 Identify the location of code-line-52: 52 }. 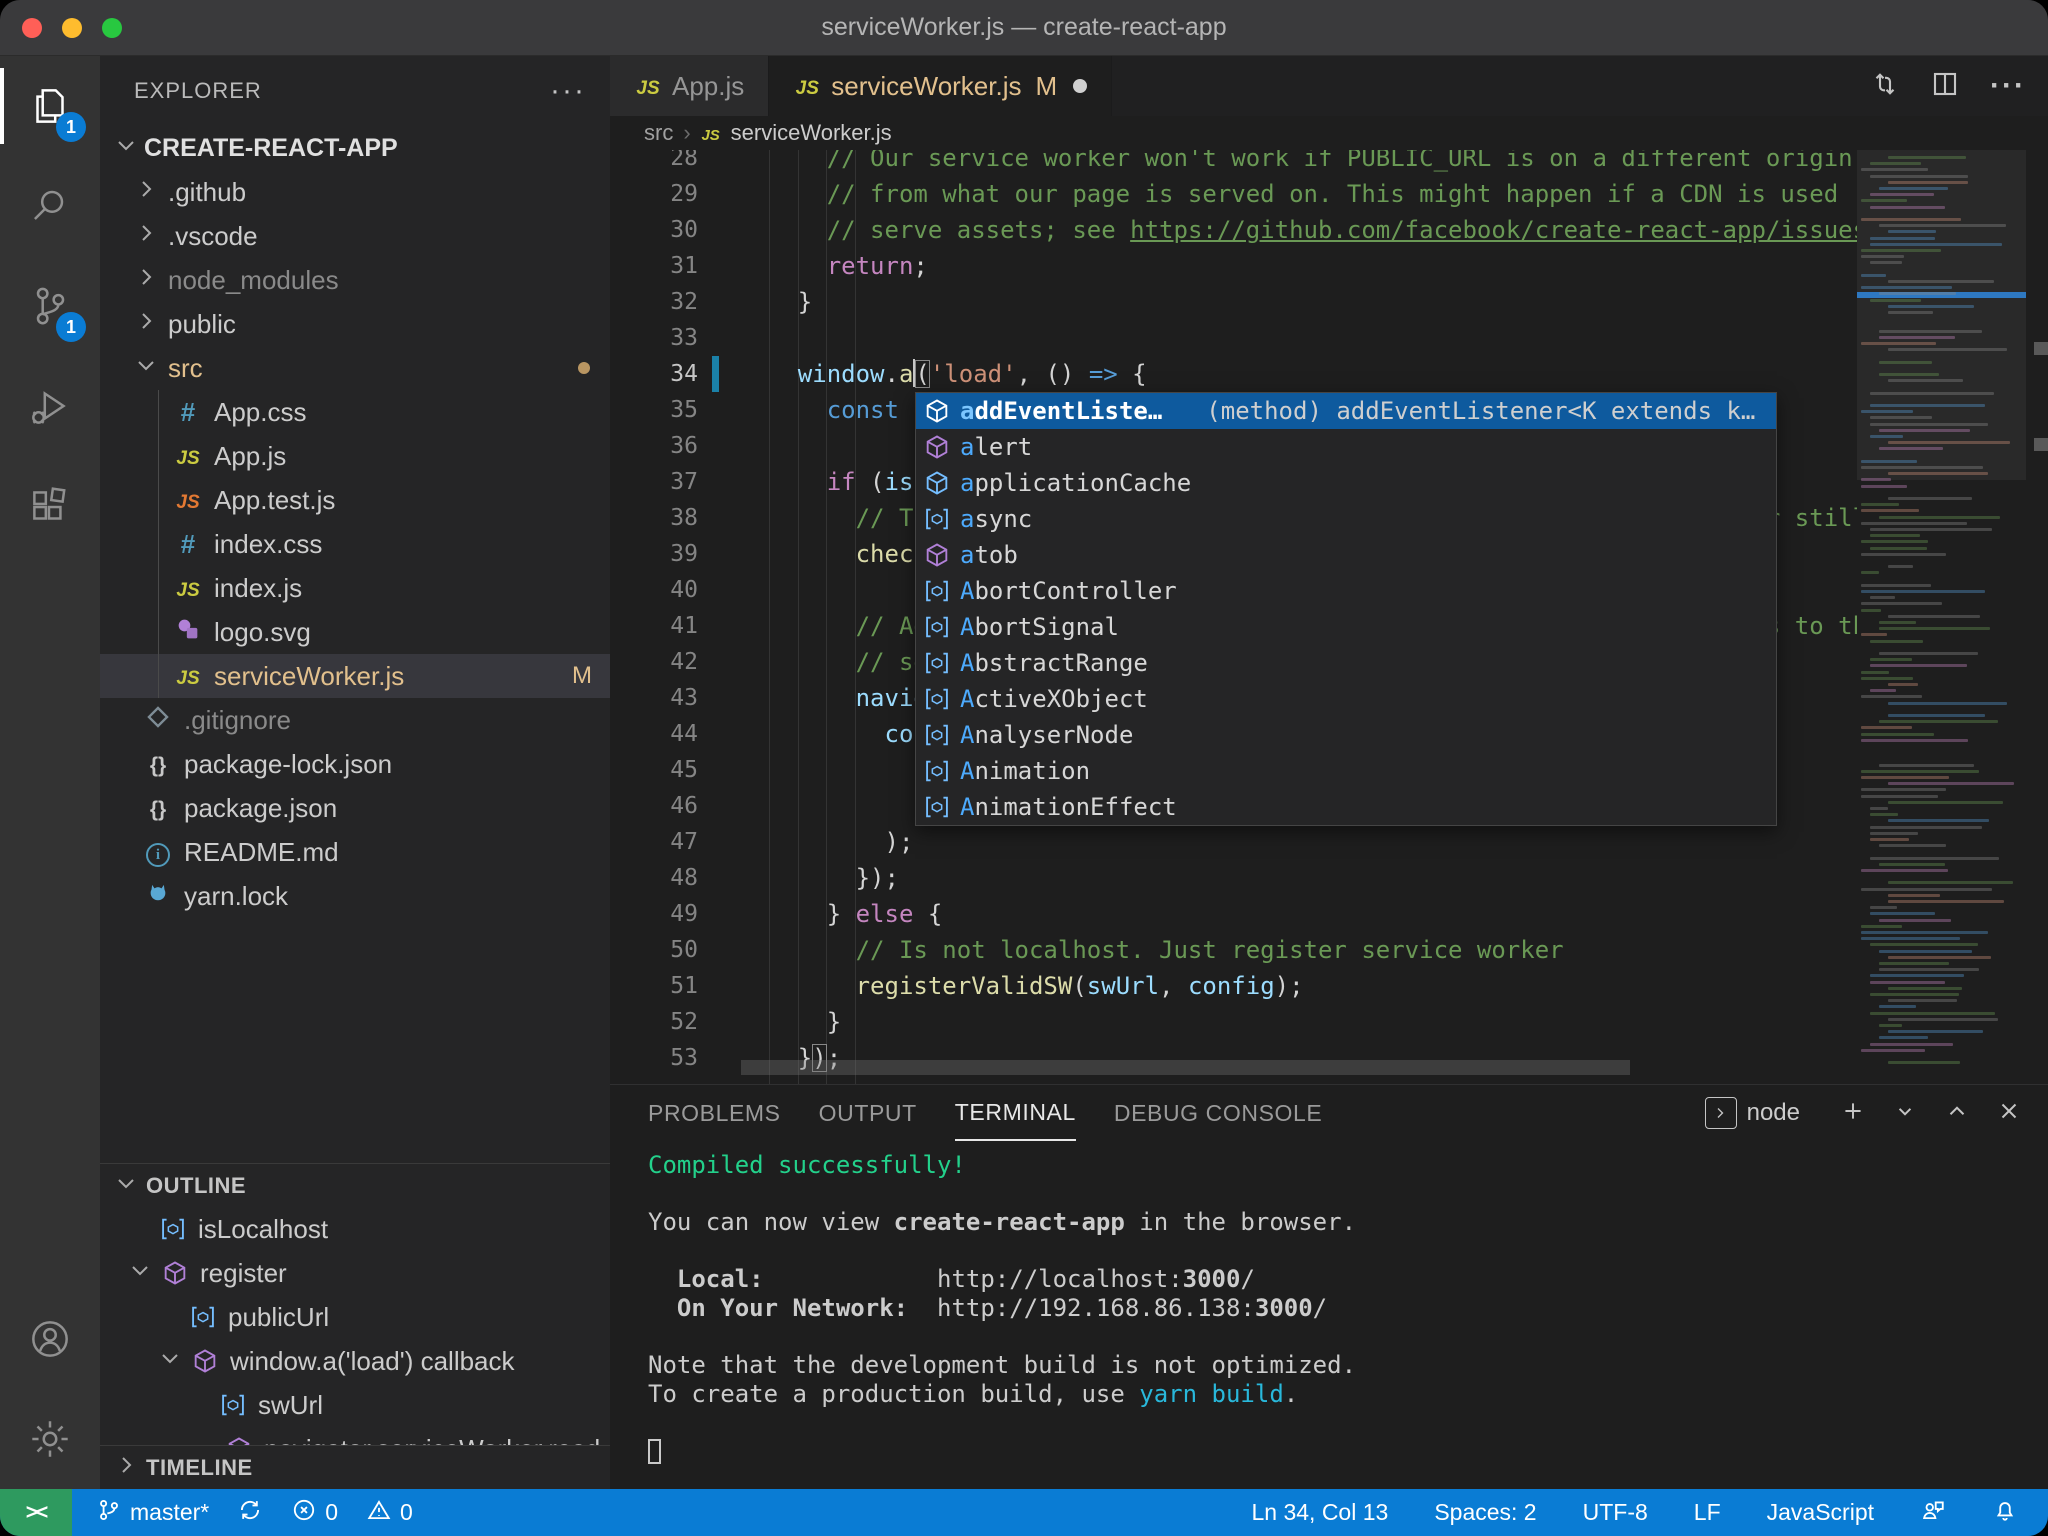
(1233, 1022).